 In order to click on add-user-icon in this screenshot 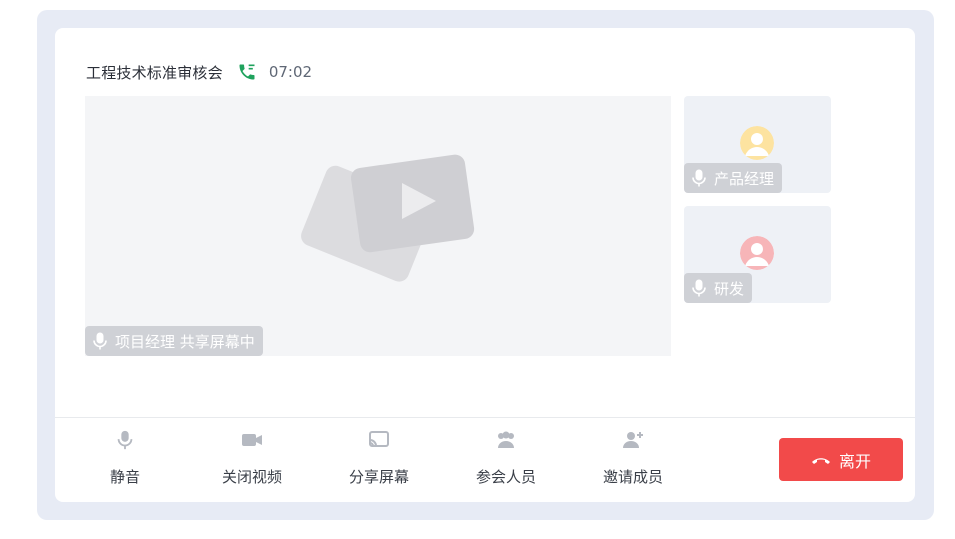, I will do `click(633, 440)`.